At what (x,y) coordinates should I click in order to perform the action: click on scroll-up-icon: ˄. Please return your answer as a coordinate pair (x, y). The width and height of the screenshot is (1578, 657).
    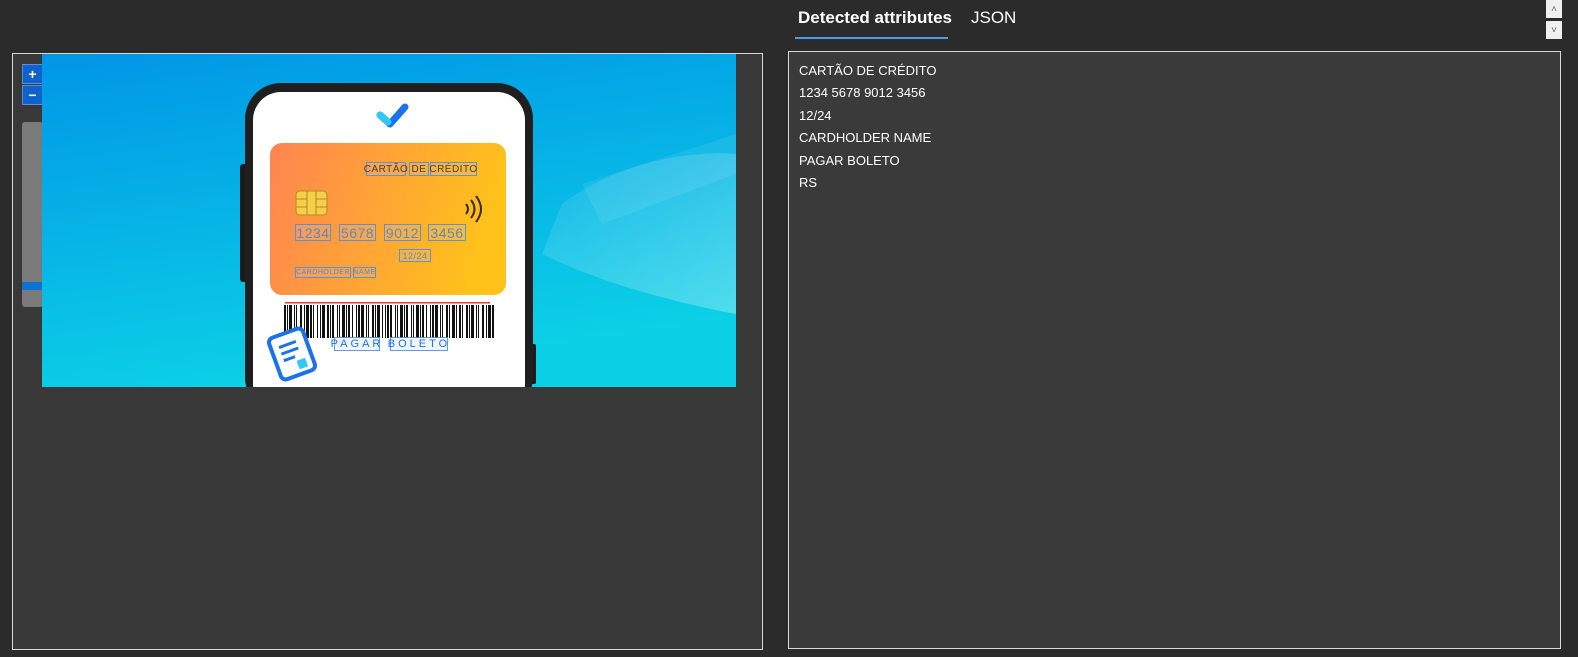
    Looking at the image, I should click on (1554, 9).